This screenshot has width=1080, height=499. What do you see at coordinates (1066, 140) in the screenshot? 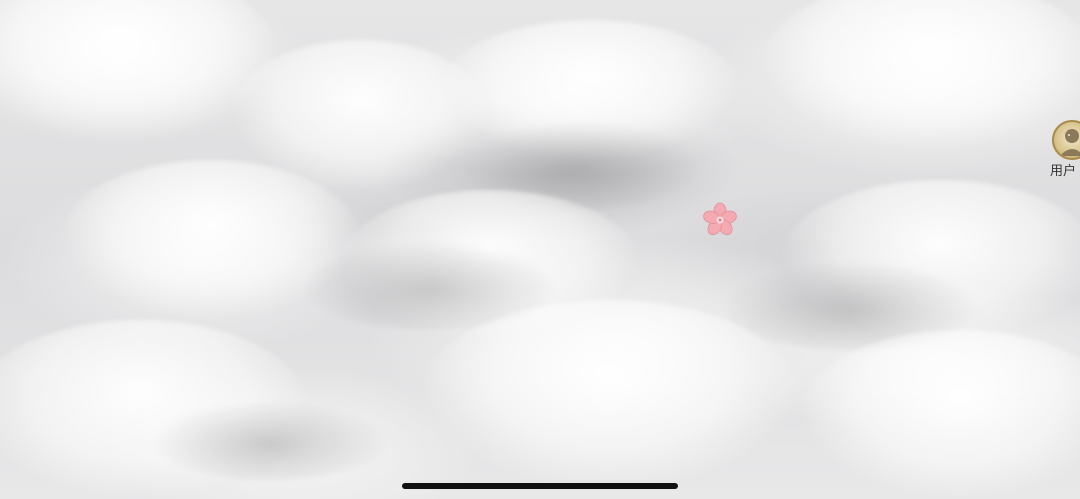
I see `user-avatar-icon` at bounding box center [1066, 140].